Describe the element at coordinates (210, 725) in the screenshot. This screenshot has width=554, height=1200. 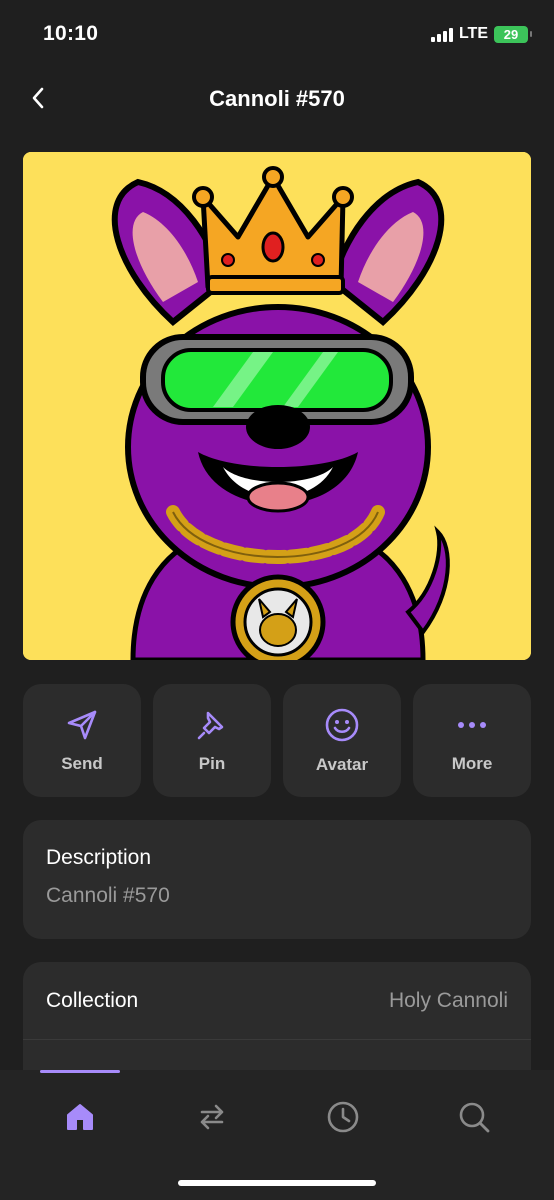
I see `pin-icon` at that location.